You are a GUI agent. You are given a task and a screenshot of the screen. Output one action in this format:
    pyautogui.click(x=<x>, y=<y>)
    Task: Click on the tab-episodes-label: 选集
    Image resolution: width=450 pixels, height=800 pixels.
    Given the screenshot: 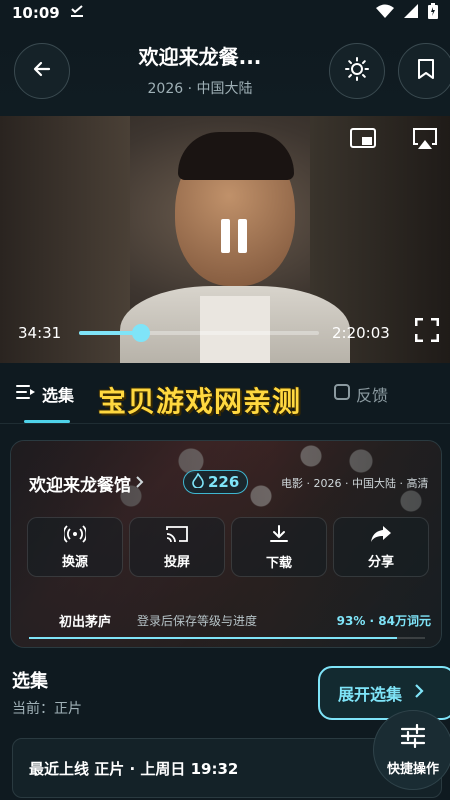 What is the action you would take?
    pyautogui.click(x=58, y=395)
    